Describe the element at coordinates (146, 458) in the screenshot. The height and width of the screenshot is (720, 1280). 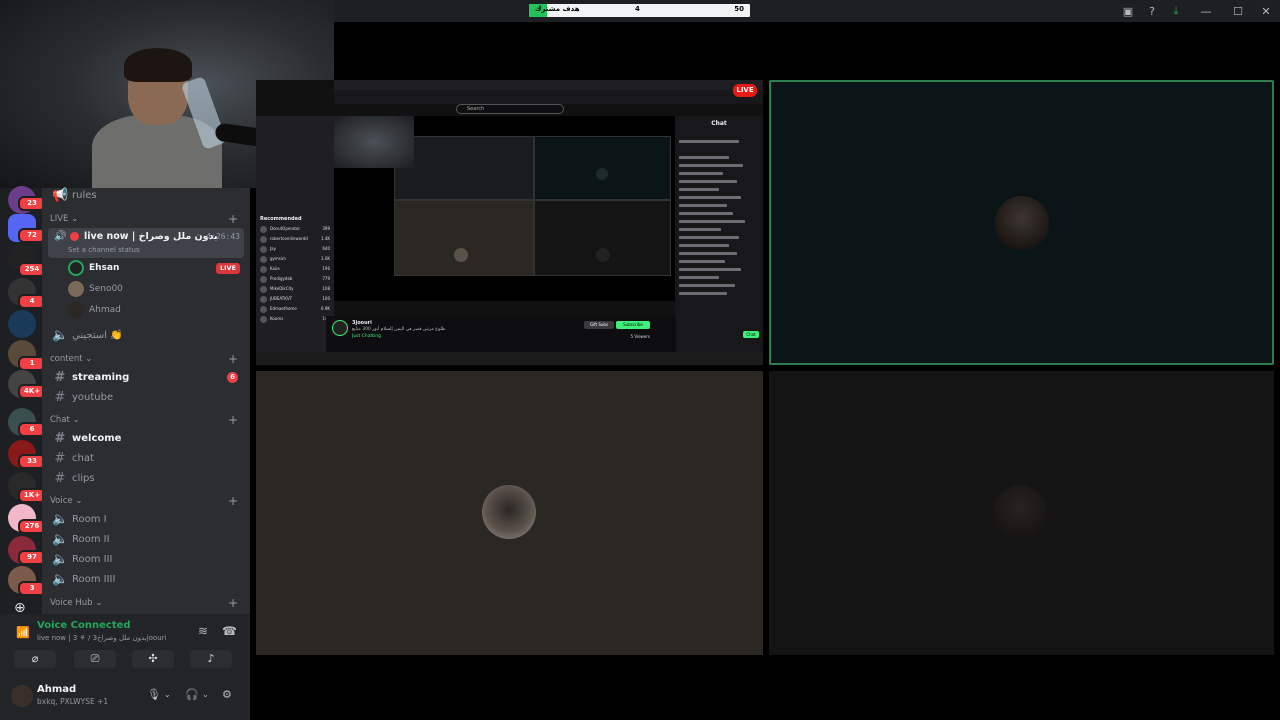
I see `channel-chat: # chat` at that location.